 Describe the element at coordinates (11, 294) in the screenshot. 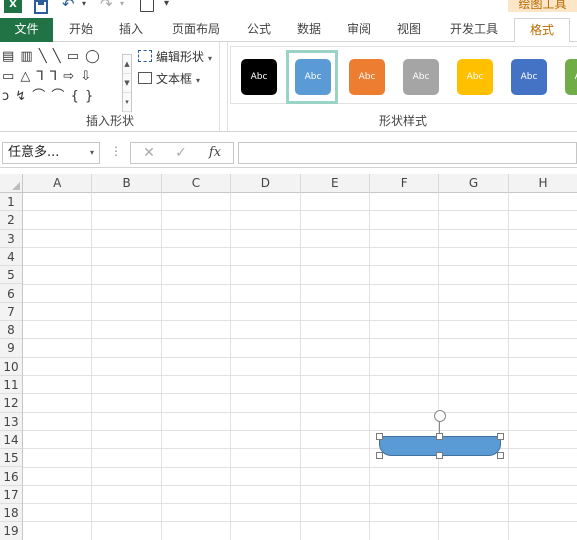

I see `row-header: 6` at that location.